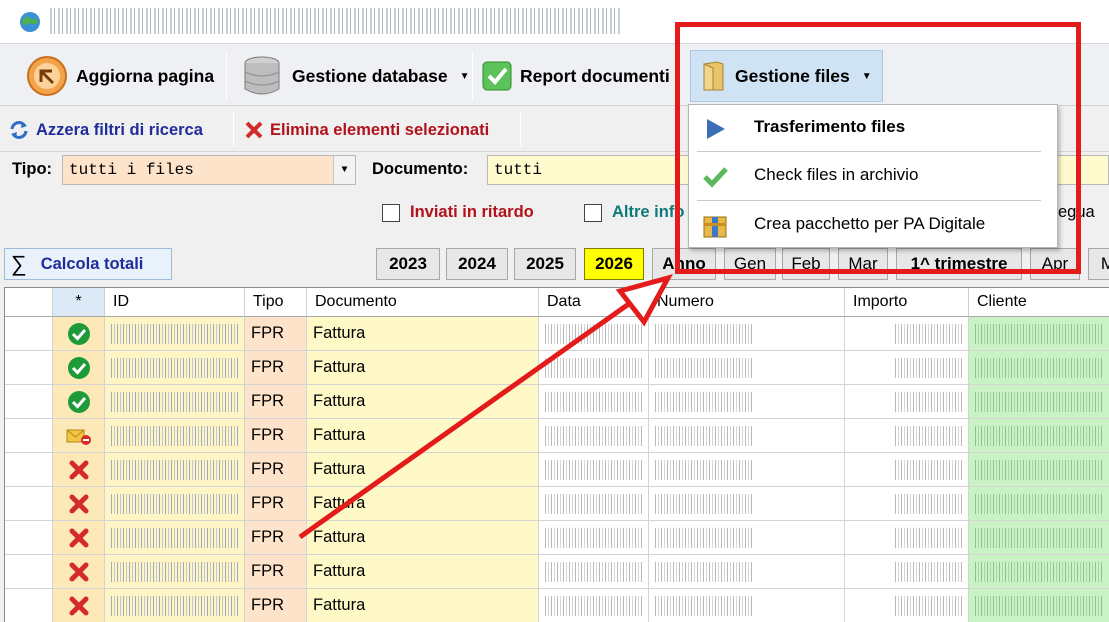 Image resolution: width=1109 pixels, height=622 pixels. Describe the element at coordinates (477, 264) in the screenshot. I see `year-button-2024: 2024` at that location.